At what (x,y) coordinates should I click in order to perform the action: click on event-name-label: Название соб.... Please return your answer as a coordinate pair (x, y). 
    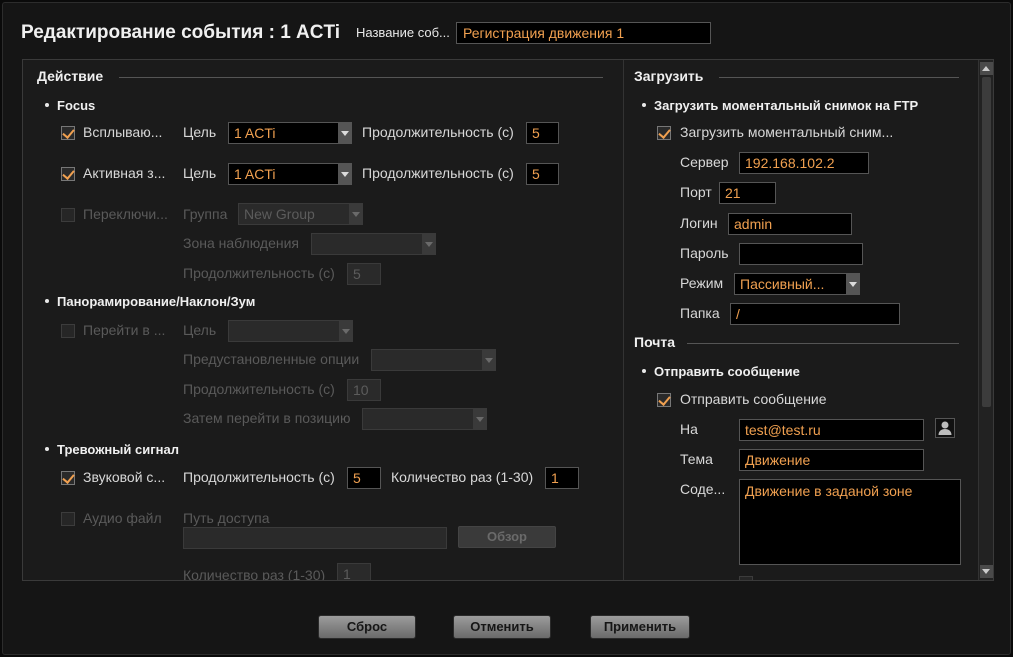
    Looking at the image, I should click on (403, 32).